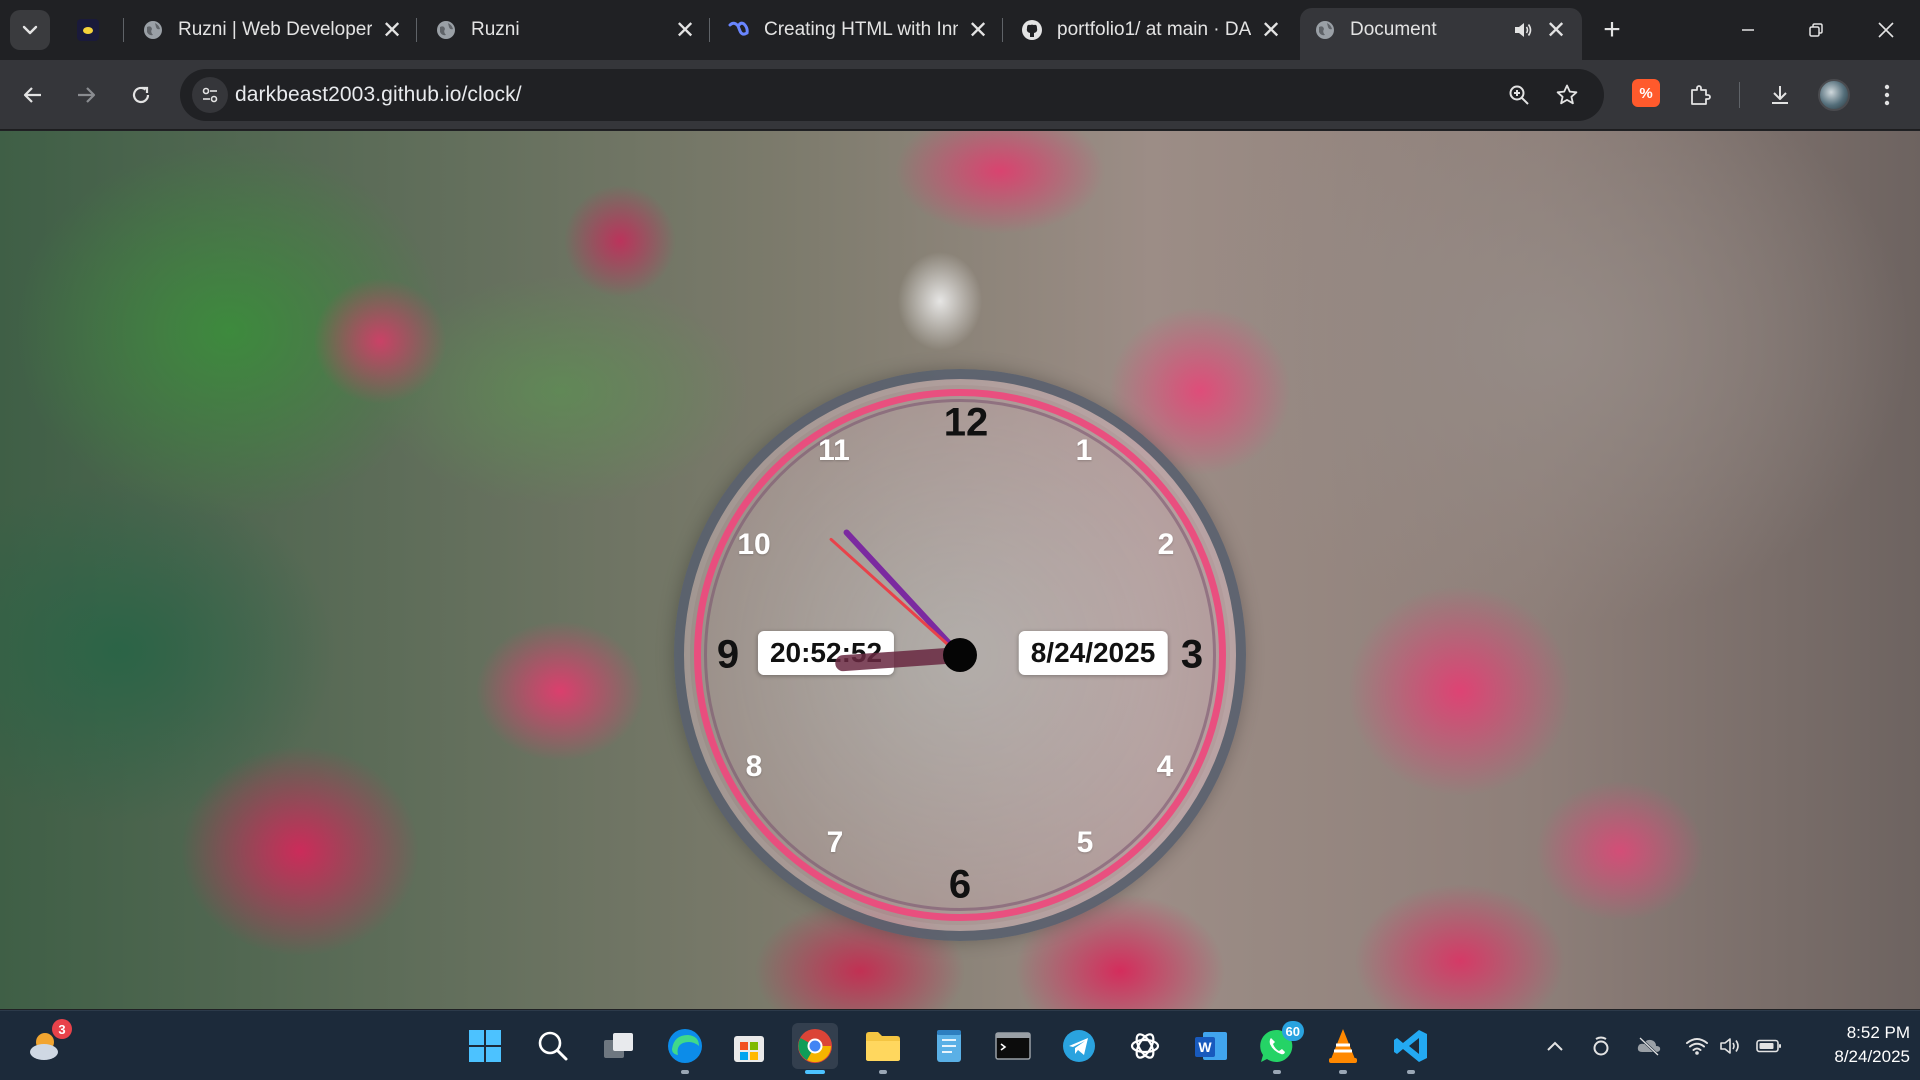 The height and width of the screenshot is (1080, 1920). I want to click on kebab-menu-icon, so click(1887, 95).